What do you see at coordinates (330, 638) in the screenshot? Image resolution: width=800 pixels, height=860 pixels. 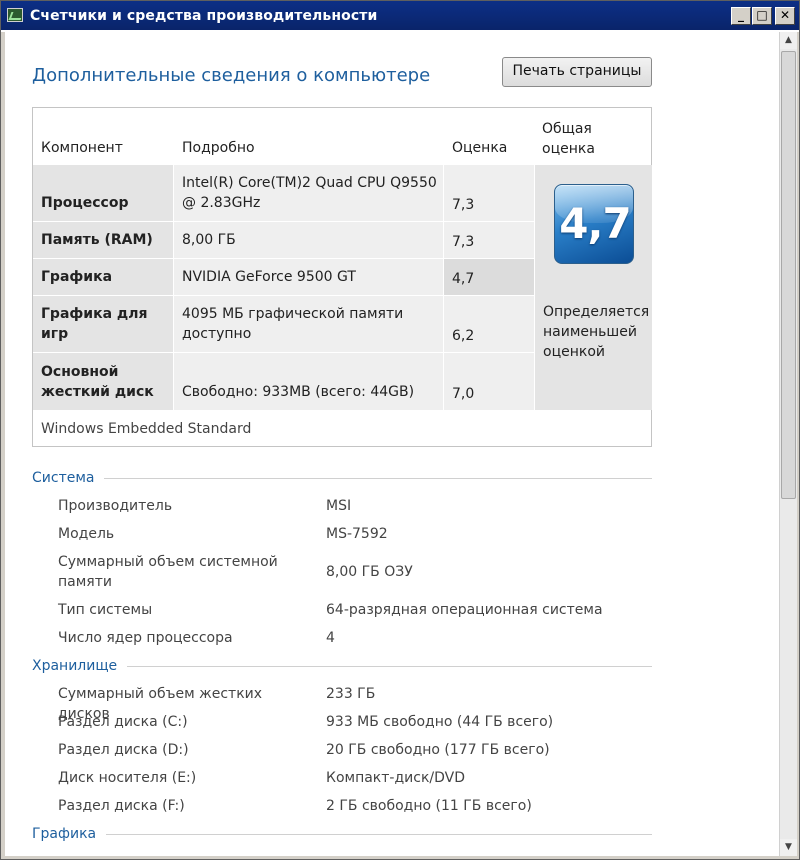 I see `info-value: 4` at bounding box center [330, 638].